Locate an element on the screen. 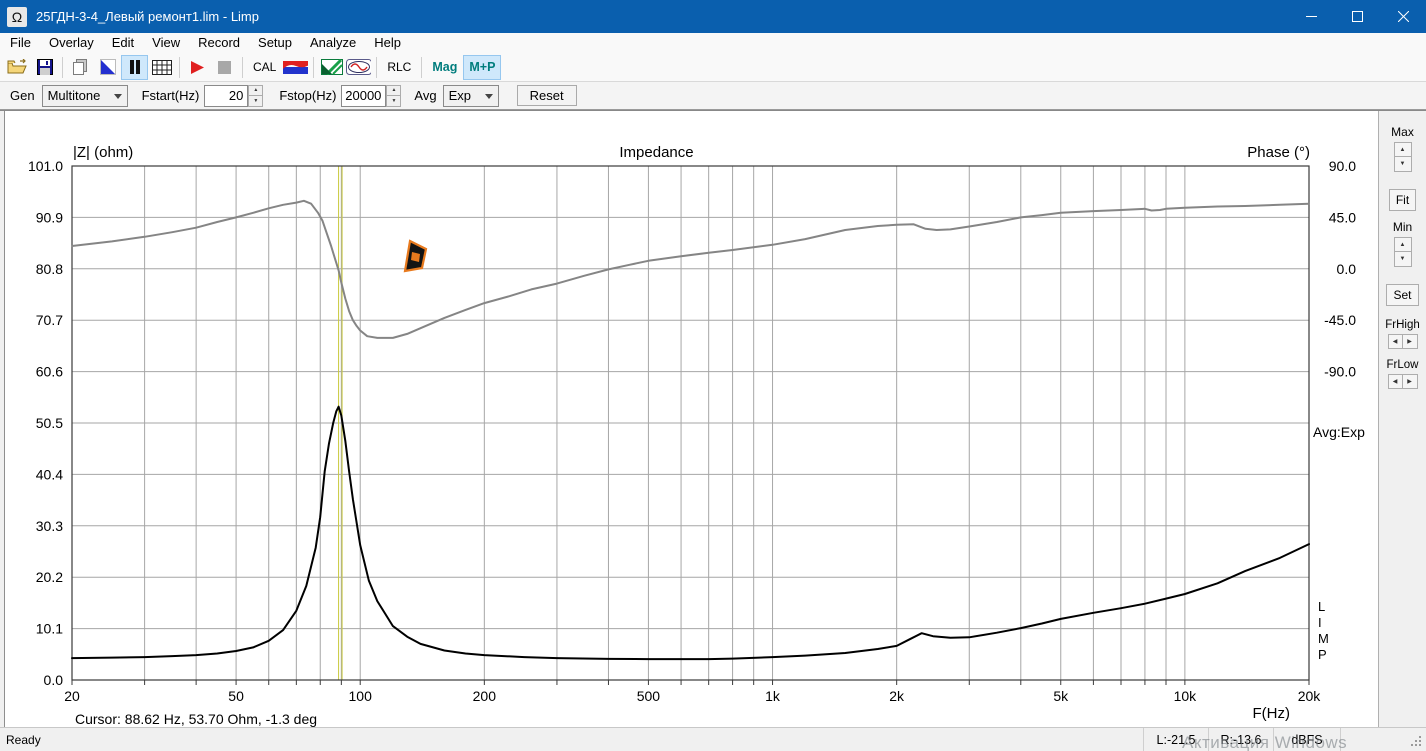 This screenshot has width=1426, height=751. red-blue-bands-icon is located at coordinates (296, 67).